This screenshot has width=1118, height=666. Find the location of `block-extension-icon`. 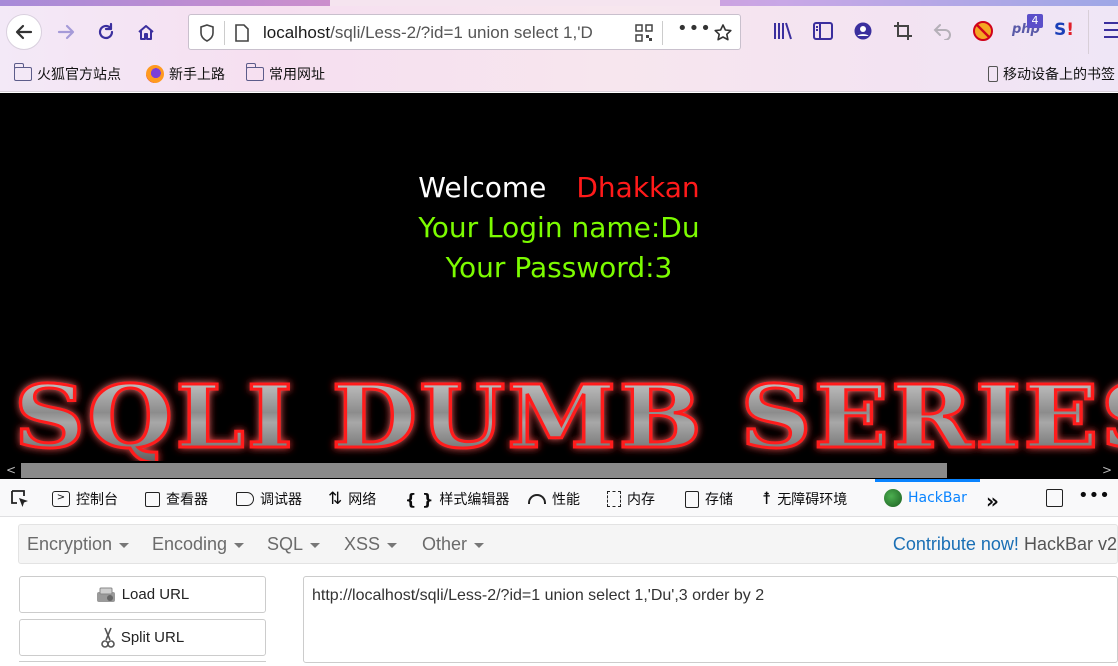

block-extension-icon is located at coordinates (983, 31).